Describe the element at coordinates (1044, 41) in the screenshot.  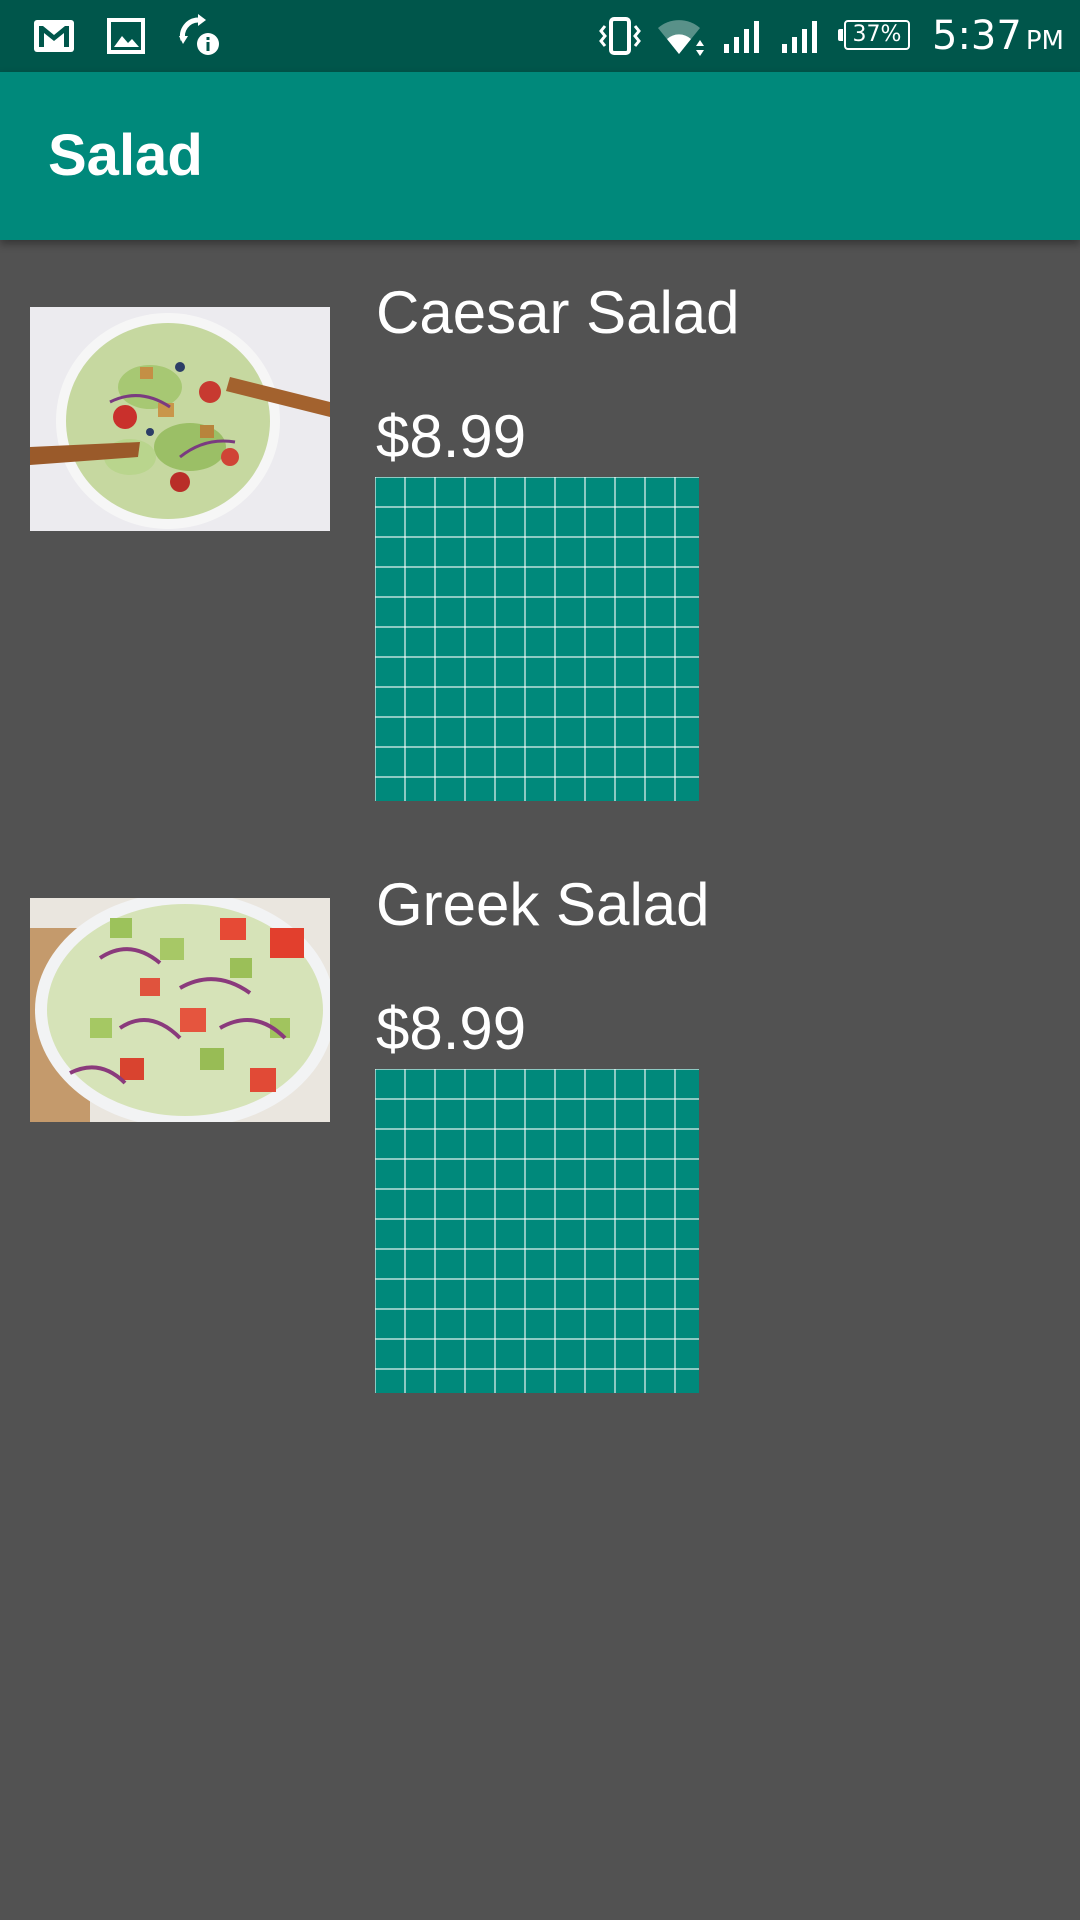
I see `clock-ampm: PM` at that location.